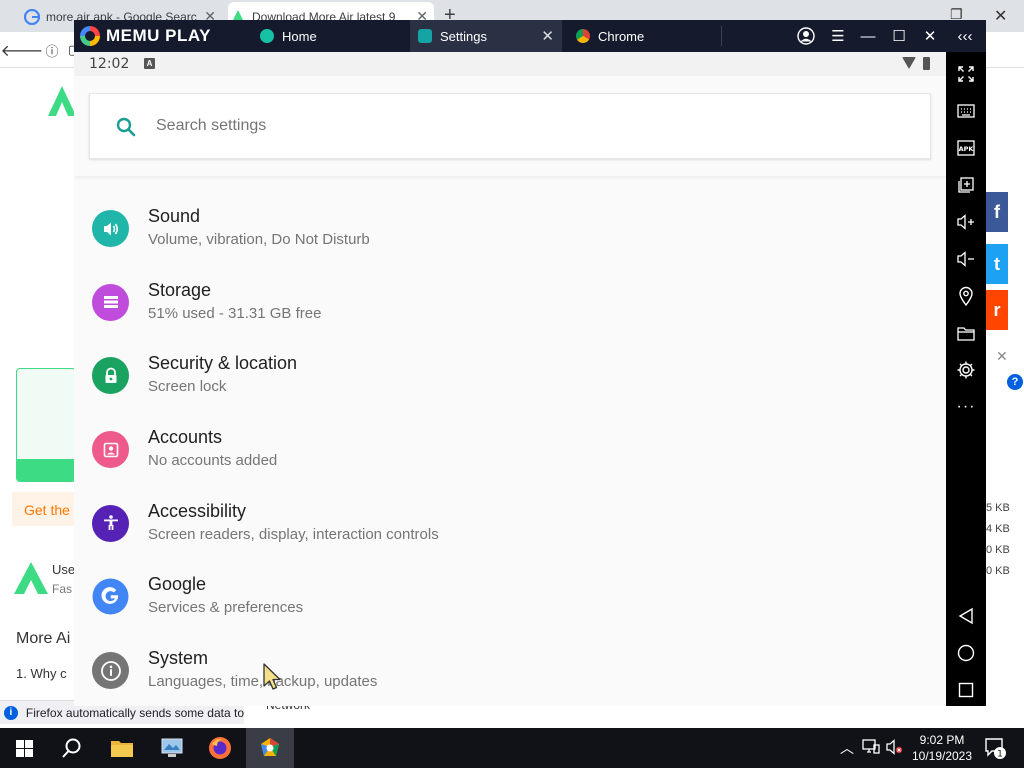 The image size is (1024, 768). I want to click on account-icon, so click(806, 36).